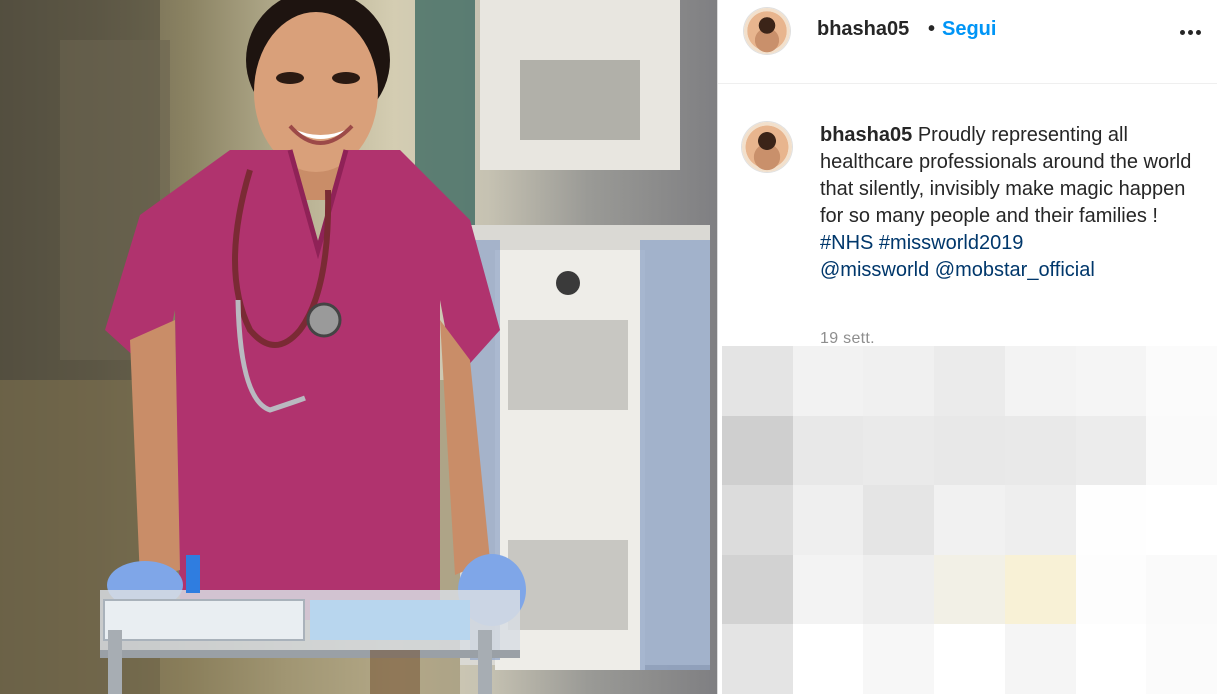  I want to click on hashtag-nhs: #NHS, so click(846, 243).